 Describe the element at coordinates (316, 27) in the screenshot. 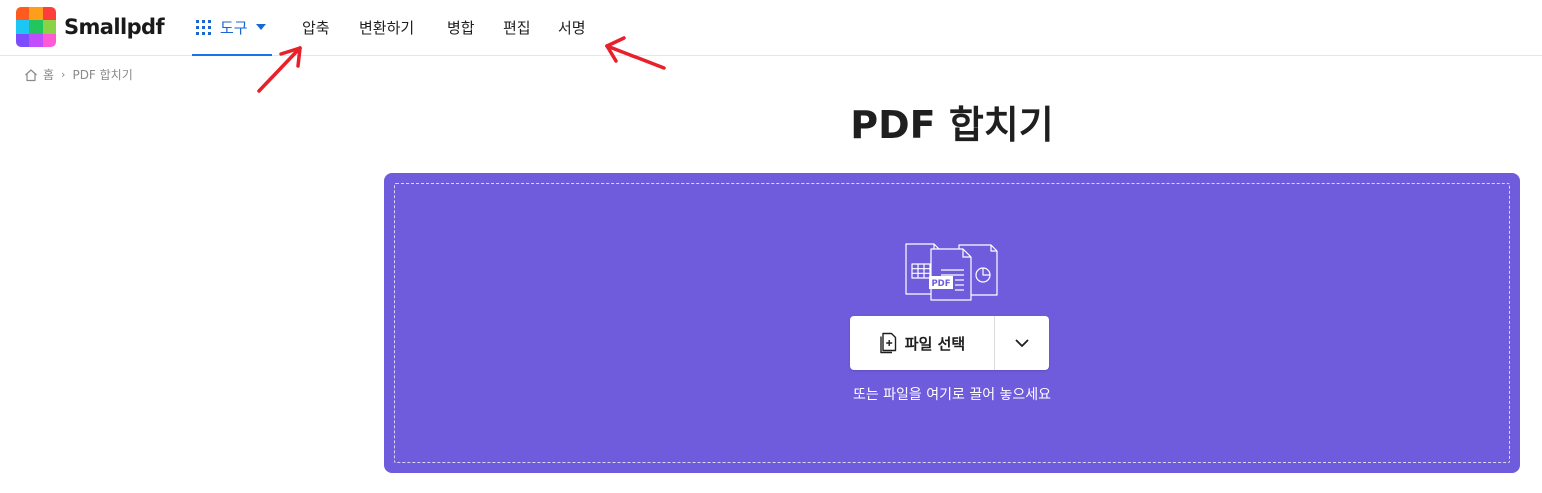

I see `nav-link-compress: 압축` at that location.